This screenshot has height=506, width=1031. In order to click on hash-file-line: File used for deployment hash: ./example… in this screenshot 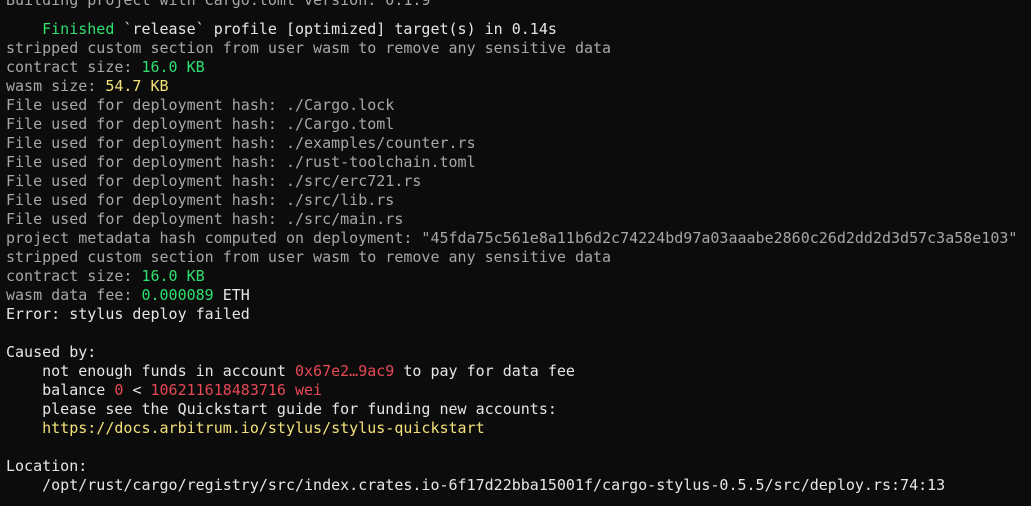, I will do `click(241, 143)`.